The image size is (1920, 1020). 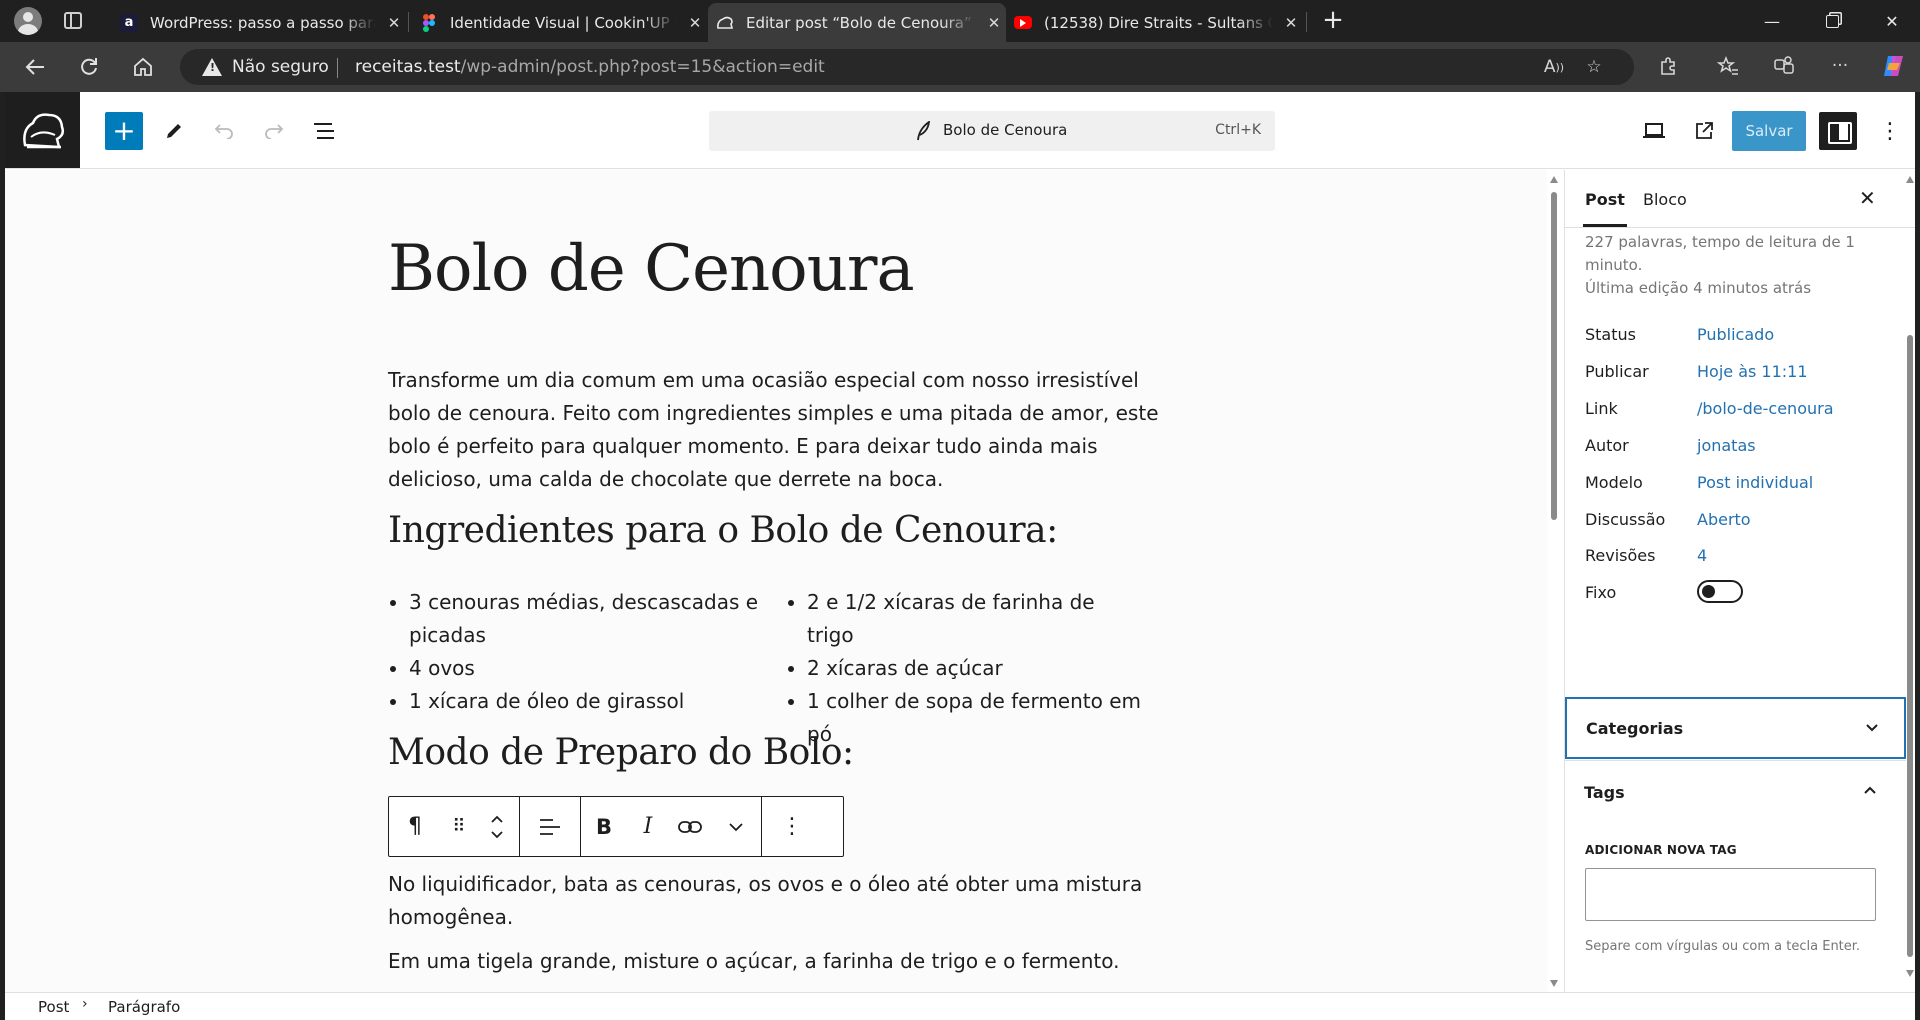 I want to click on sidebar-scrollbar, so click(x=1910, y=581).